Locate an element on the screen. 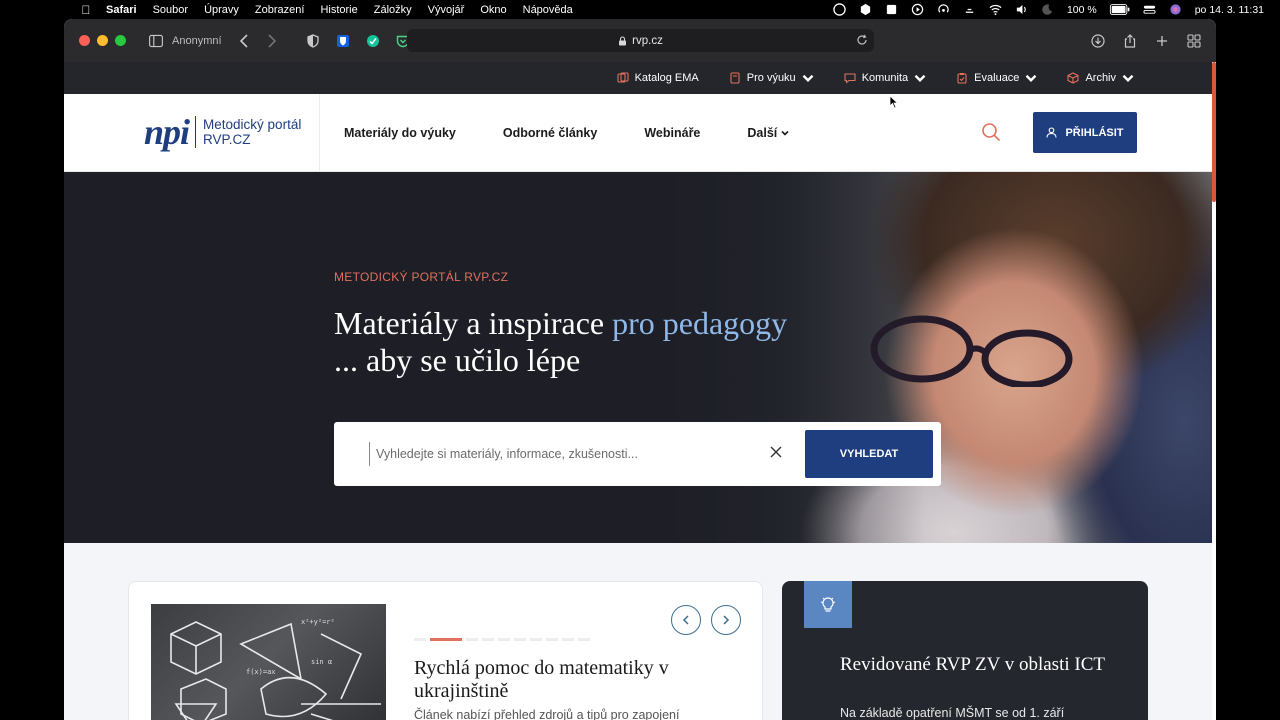 The image size is (1280, 720). siri-icon is located at coordinates (1176, 10).